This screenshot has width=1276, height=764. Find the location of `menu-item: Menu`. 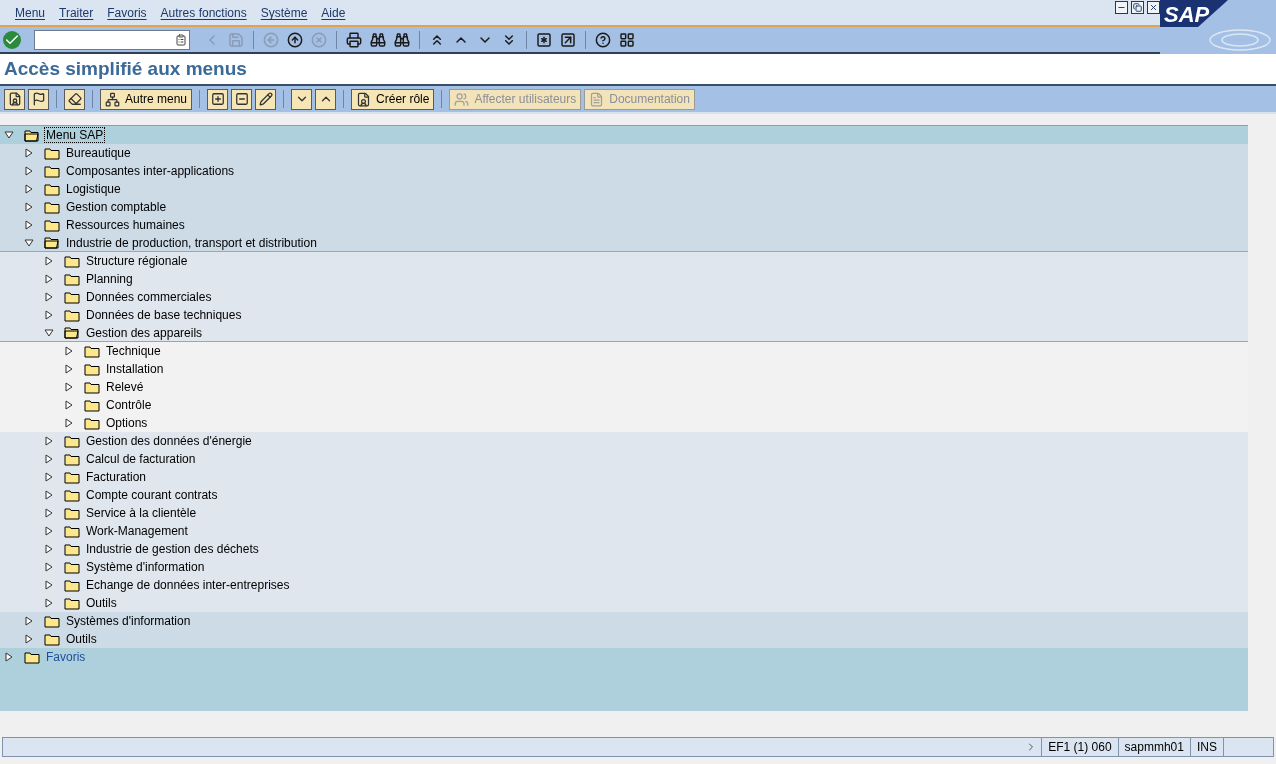

menu-item: Menu is located at coordinates (30, 13).